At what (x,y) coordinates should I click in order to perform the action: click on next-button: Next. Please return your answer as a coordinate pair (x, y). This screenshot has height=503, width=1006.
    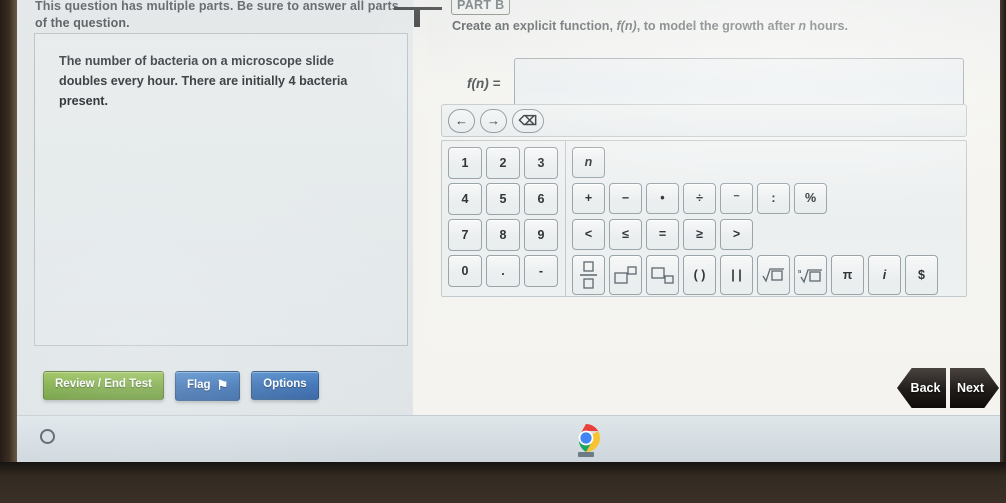
    Looking at the image, I should click on (974, 388).